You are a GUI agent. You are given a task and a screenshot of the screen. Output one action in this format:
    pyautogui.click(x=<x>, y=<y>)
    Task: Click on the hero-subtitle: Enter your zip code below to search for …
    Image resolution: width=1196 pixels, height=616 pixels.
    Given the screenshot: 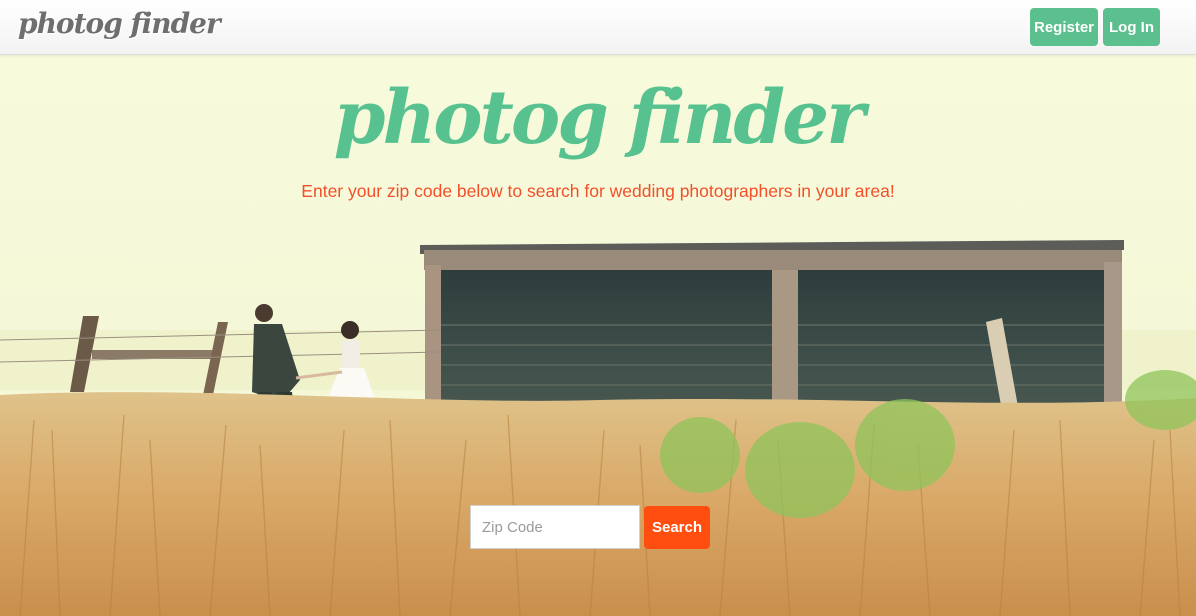 What is the action you would take?
    pyautogui.click(x=598, y=191)
    